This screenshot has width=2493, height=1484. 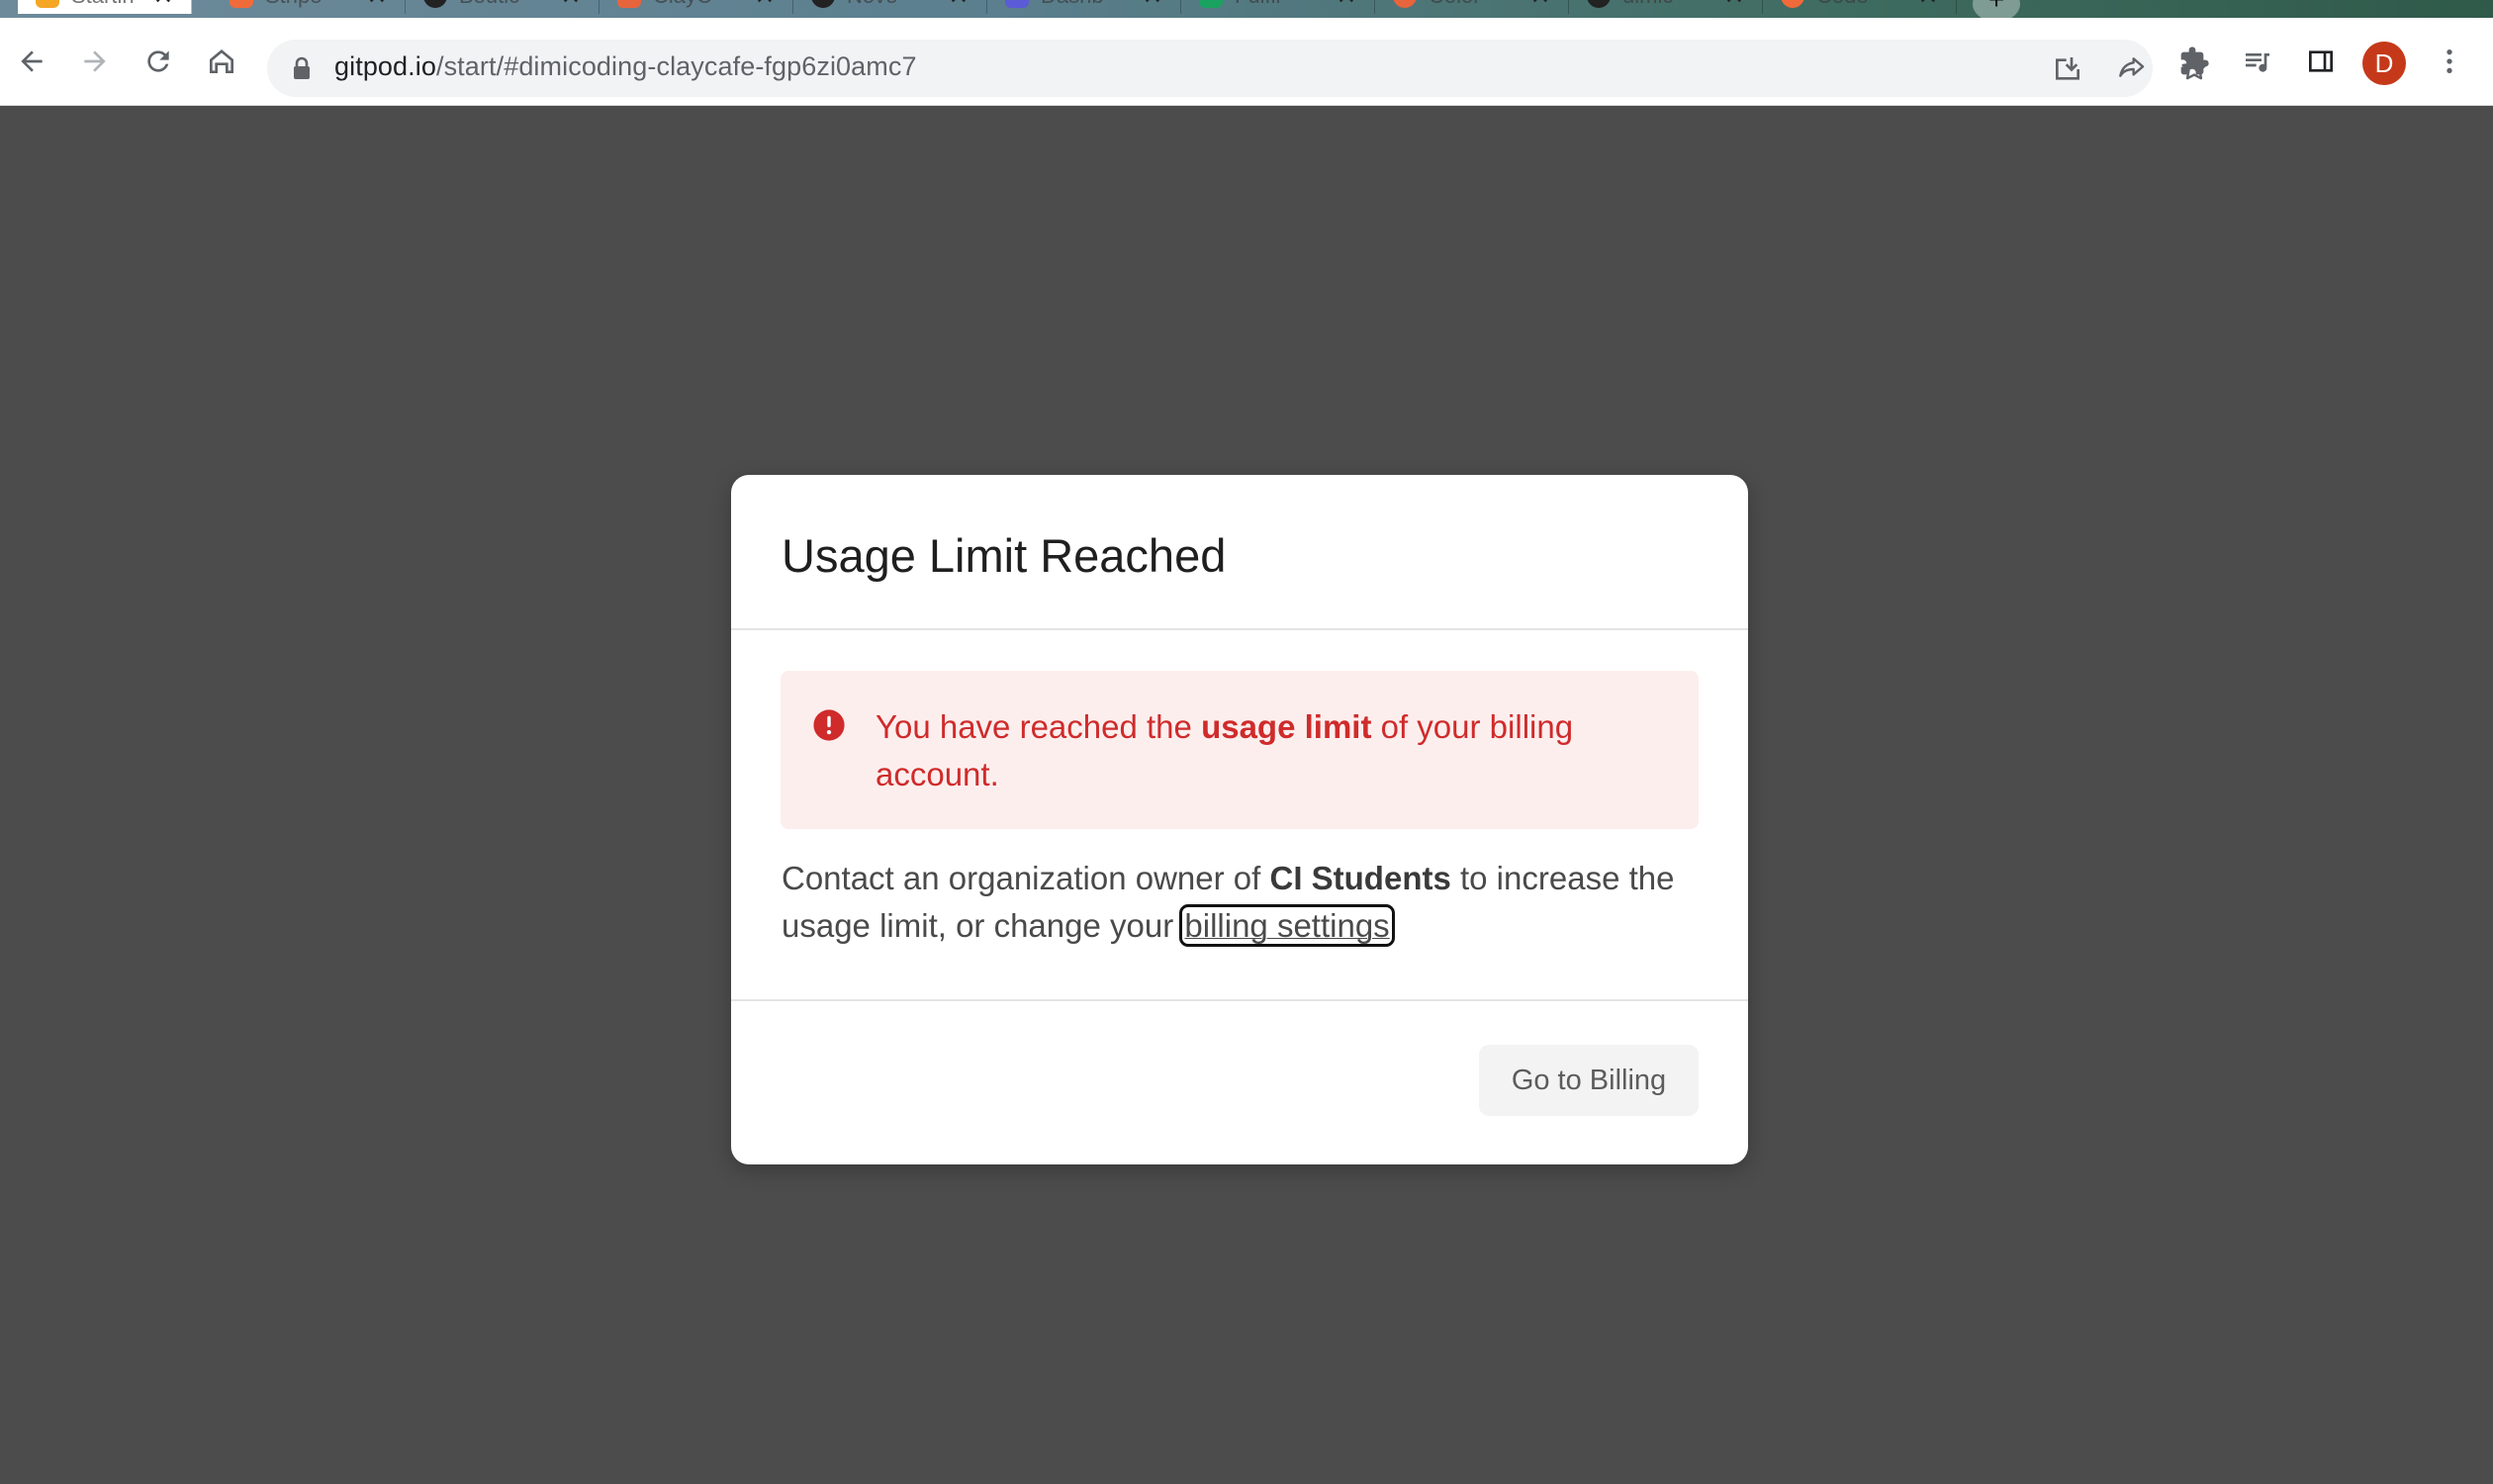 I want to click on tab: Dashb ✕, so click(x=1084, y=7).